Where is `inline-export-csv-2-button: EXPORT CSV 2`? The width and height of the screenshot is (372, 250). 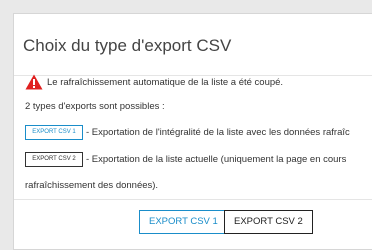 inline-export-csv-2-button: EXPORT CSV 2 is located at coordinates (54, 159).